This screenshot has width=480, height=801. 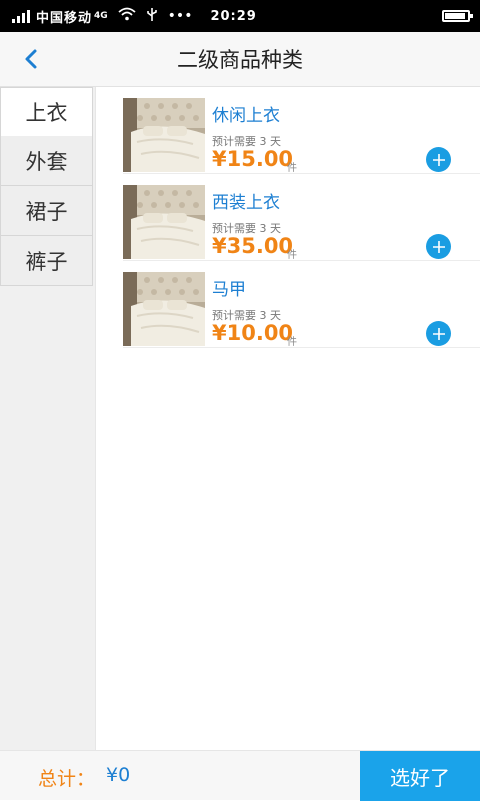 What do you see at coordinates (253, 246) in the screenshot?
I see `product-price: ¥35.00` at bounding box center [253, 246].